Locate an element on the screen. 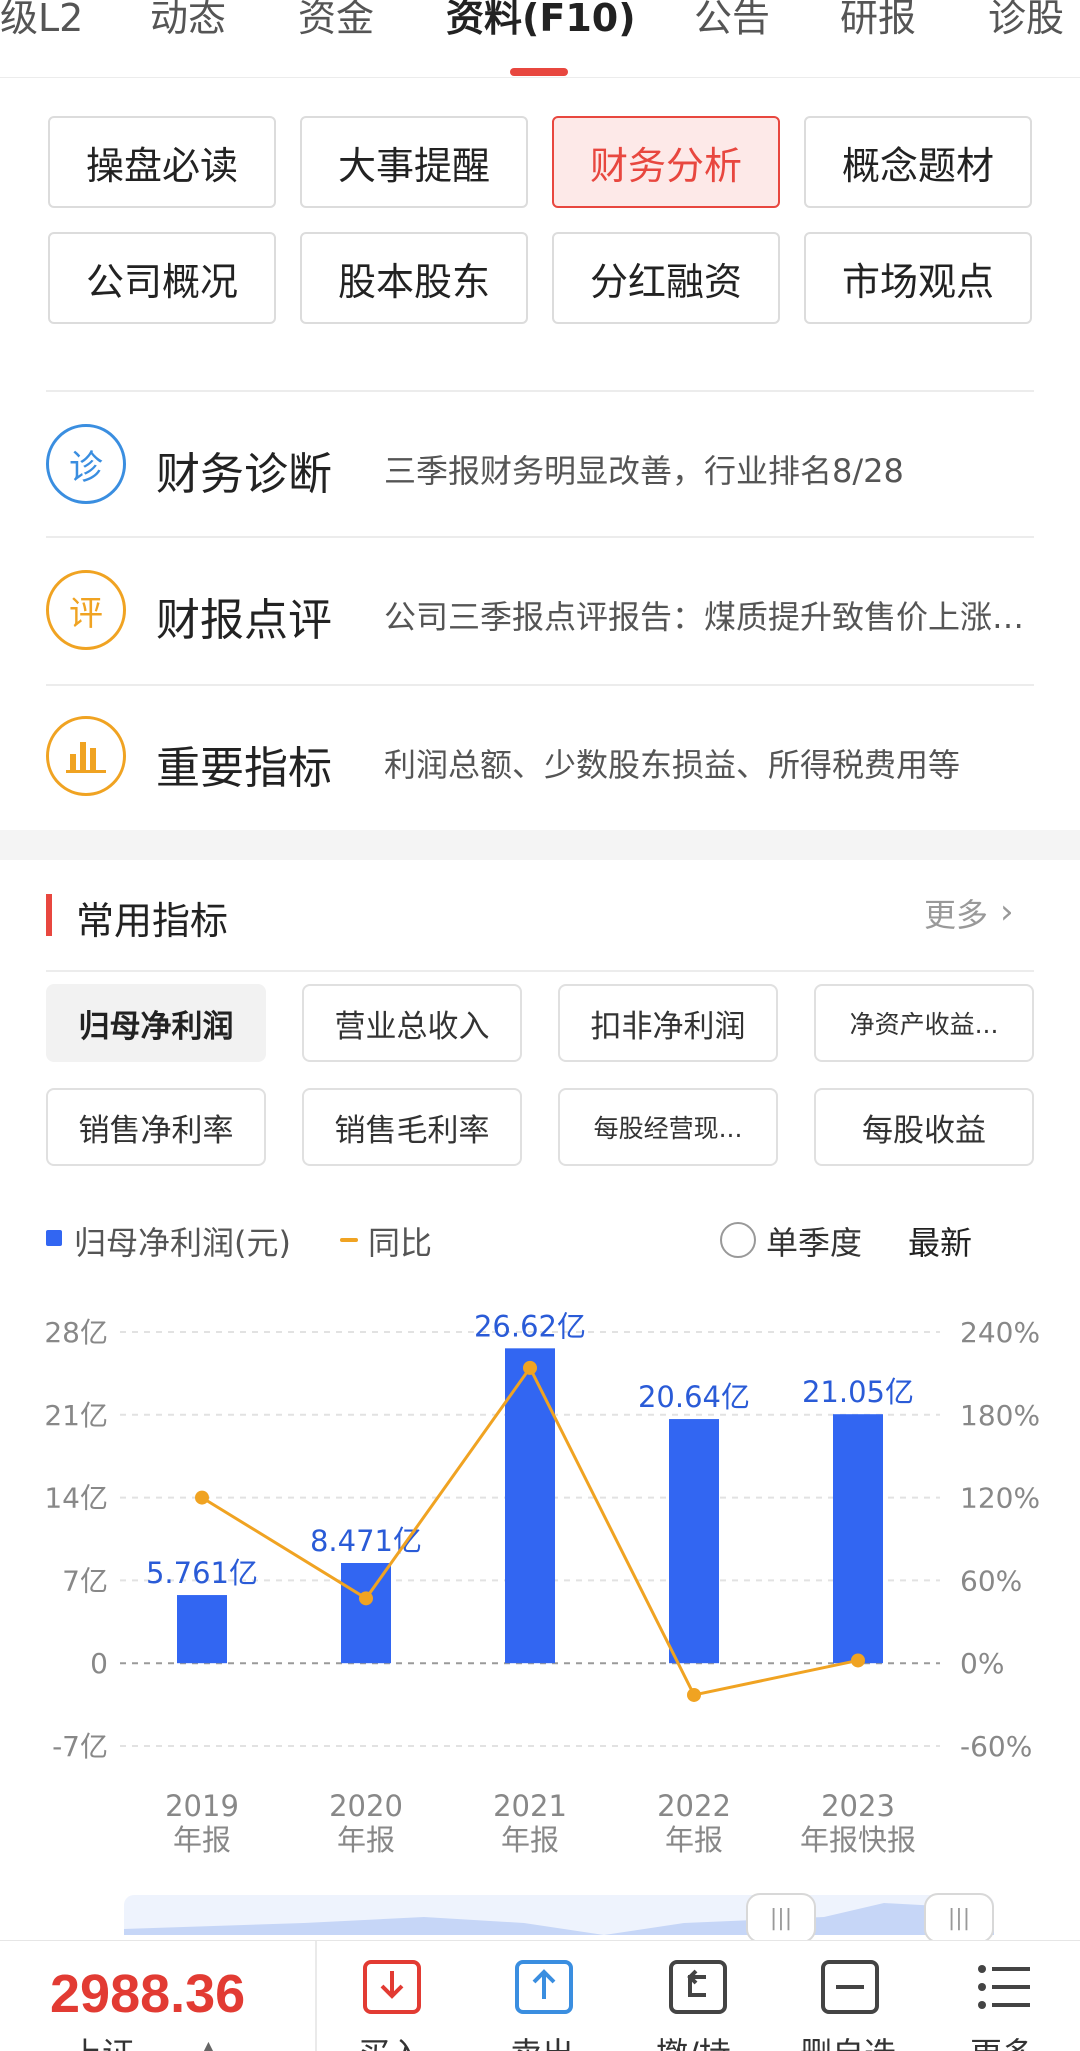 This screenshot has height=2051, width=1080. tab-diagnosis: 诊股 is located at coordinates (1026, 21).